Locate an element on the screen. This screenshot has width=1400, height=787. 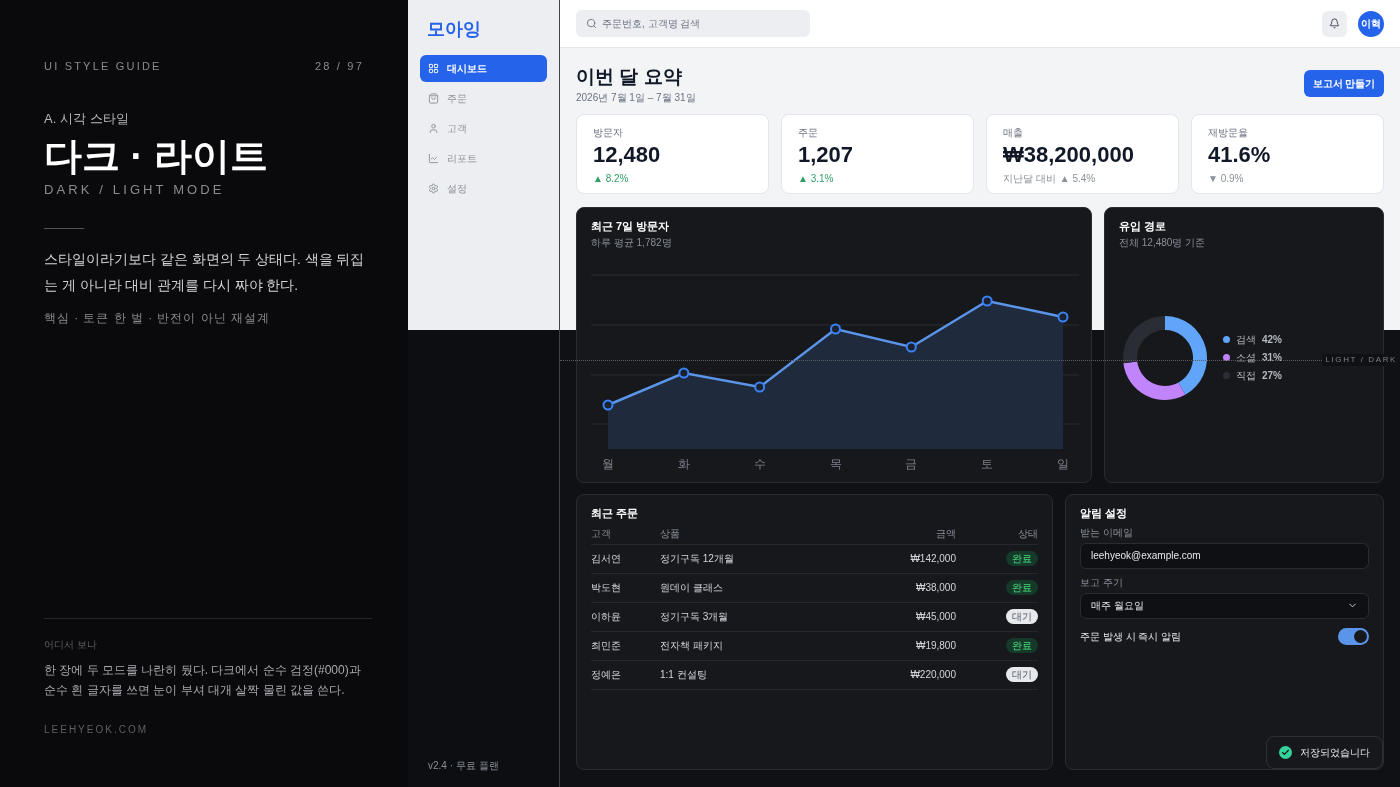
notification-button is located at coordinates (1334, 23).